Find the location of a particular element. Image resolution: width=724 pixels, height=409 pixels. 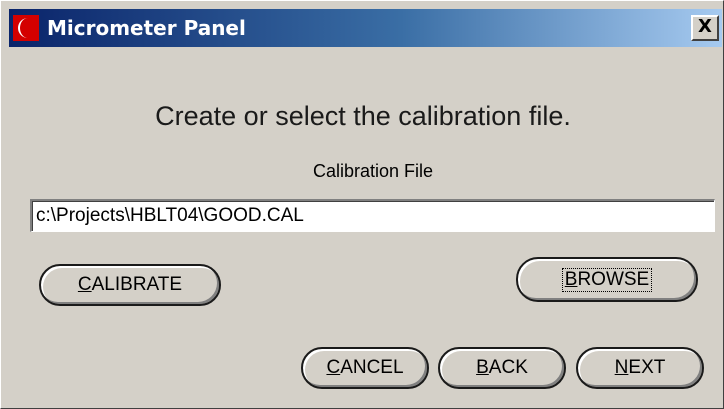

browse-focus-ring: BROWSE is located at coordinates (607, 279).